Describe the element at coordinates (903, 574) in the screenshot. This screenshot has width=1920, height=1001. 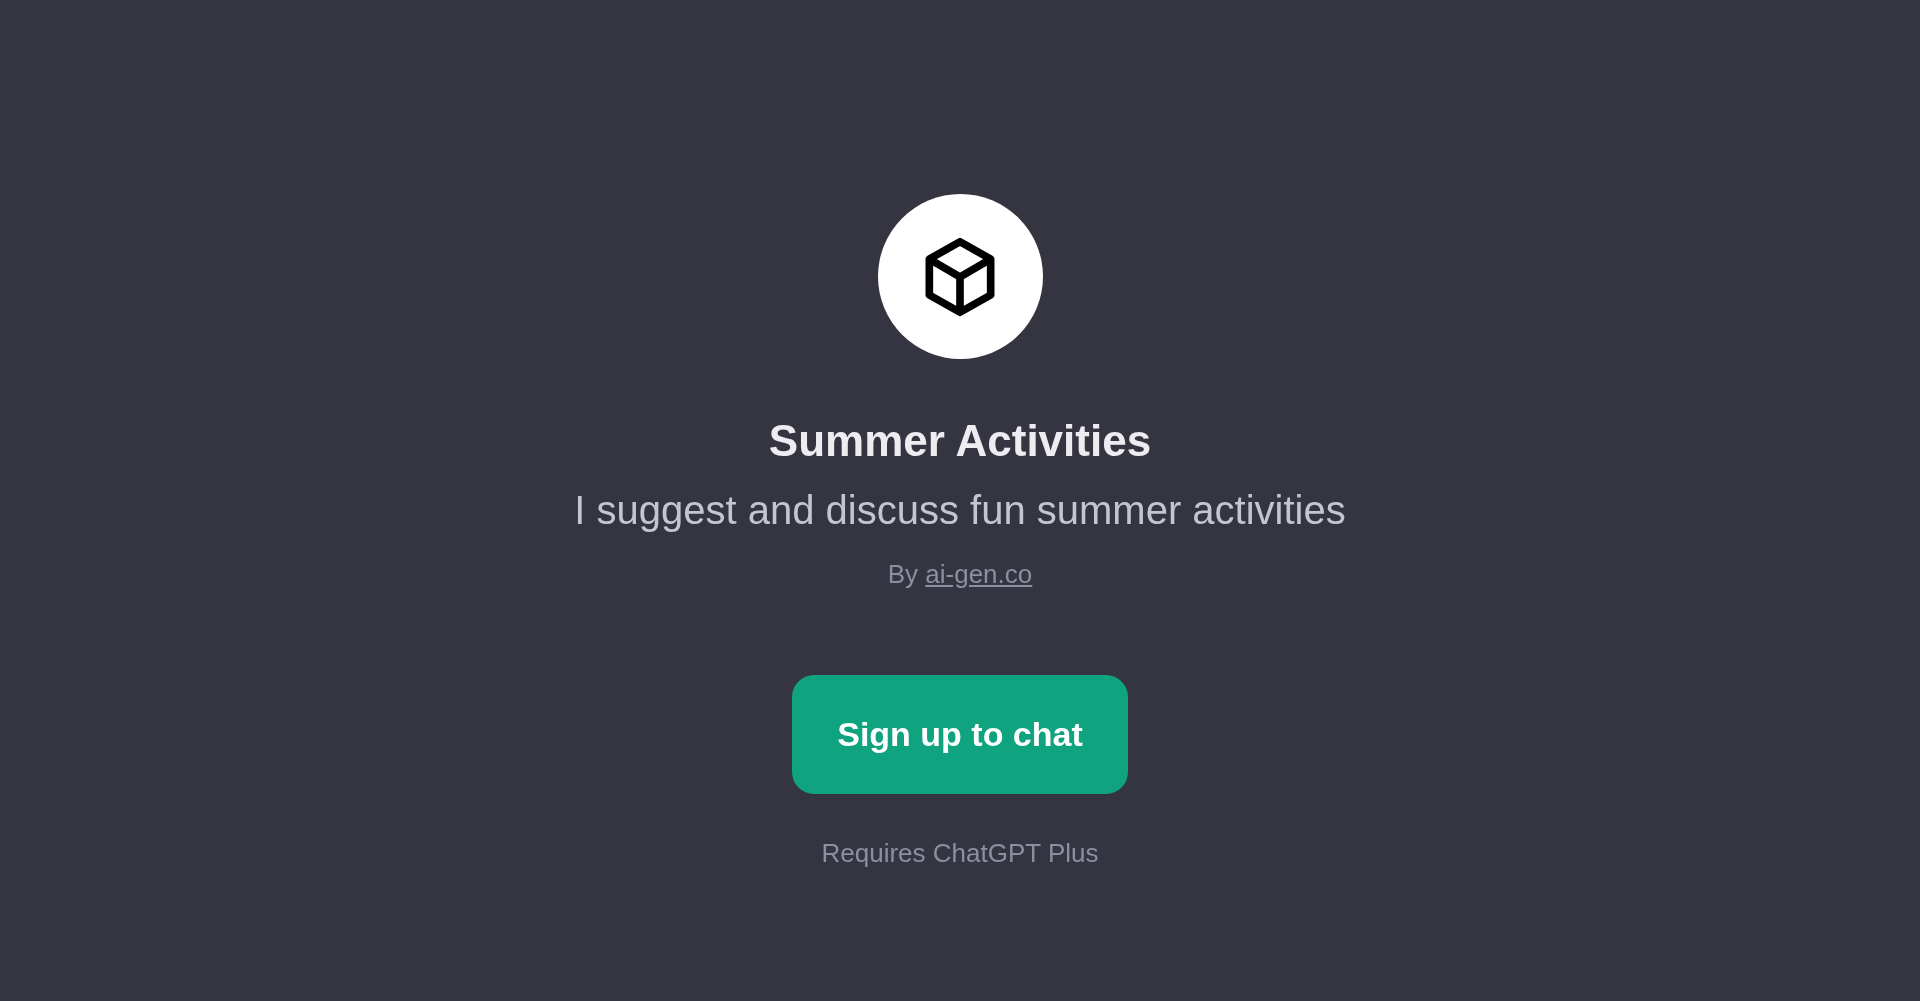
I see `author-prefix: By` at that location.